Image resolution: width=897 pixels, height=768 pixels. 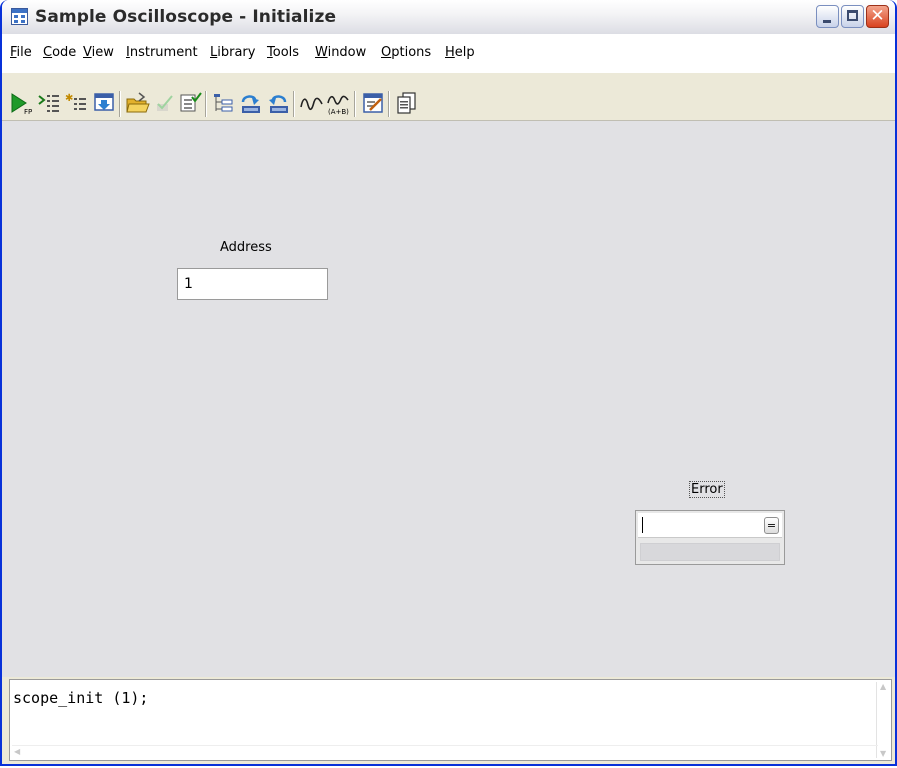 What do you see at coordinates (21, 104) in the screenshot?
I see `run-icon: FP` at bounding box center [21, 104].